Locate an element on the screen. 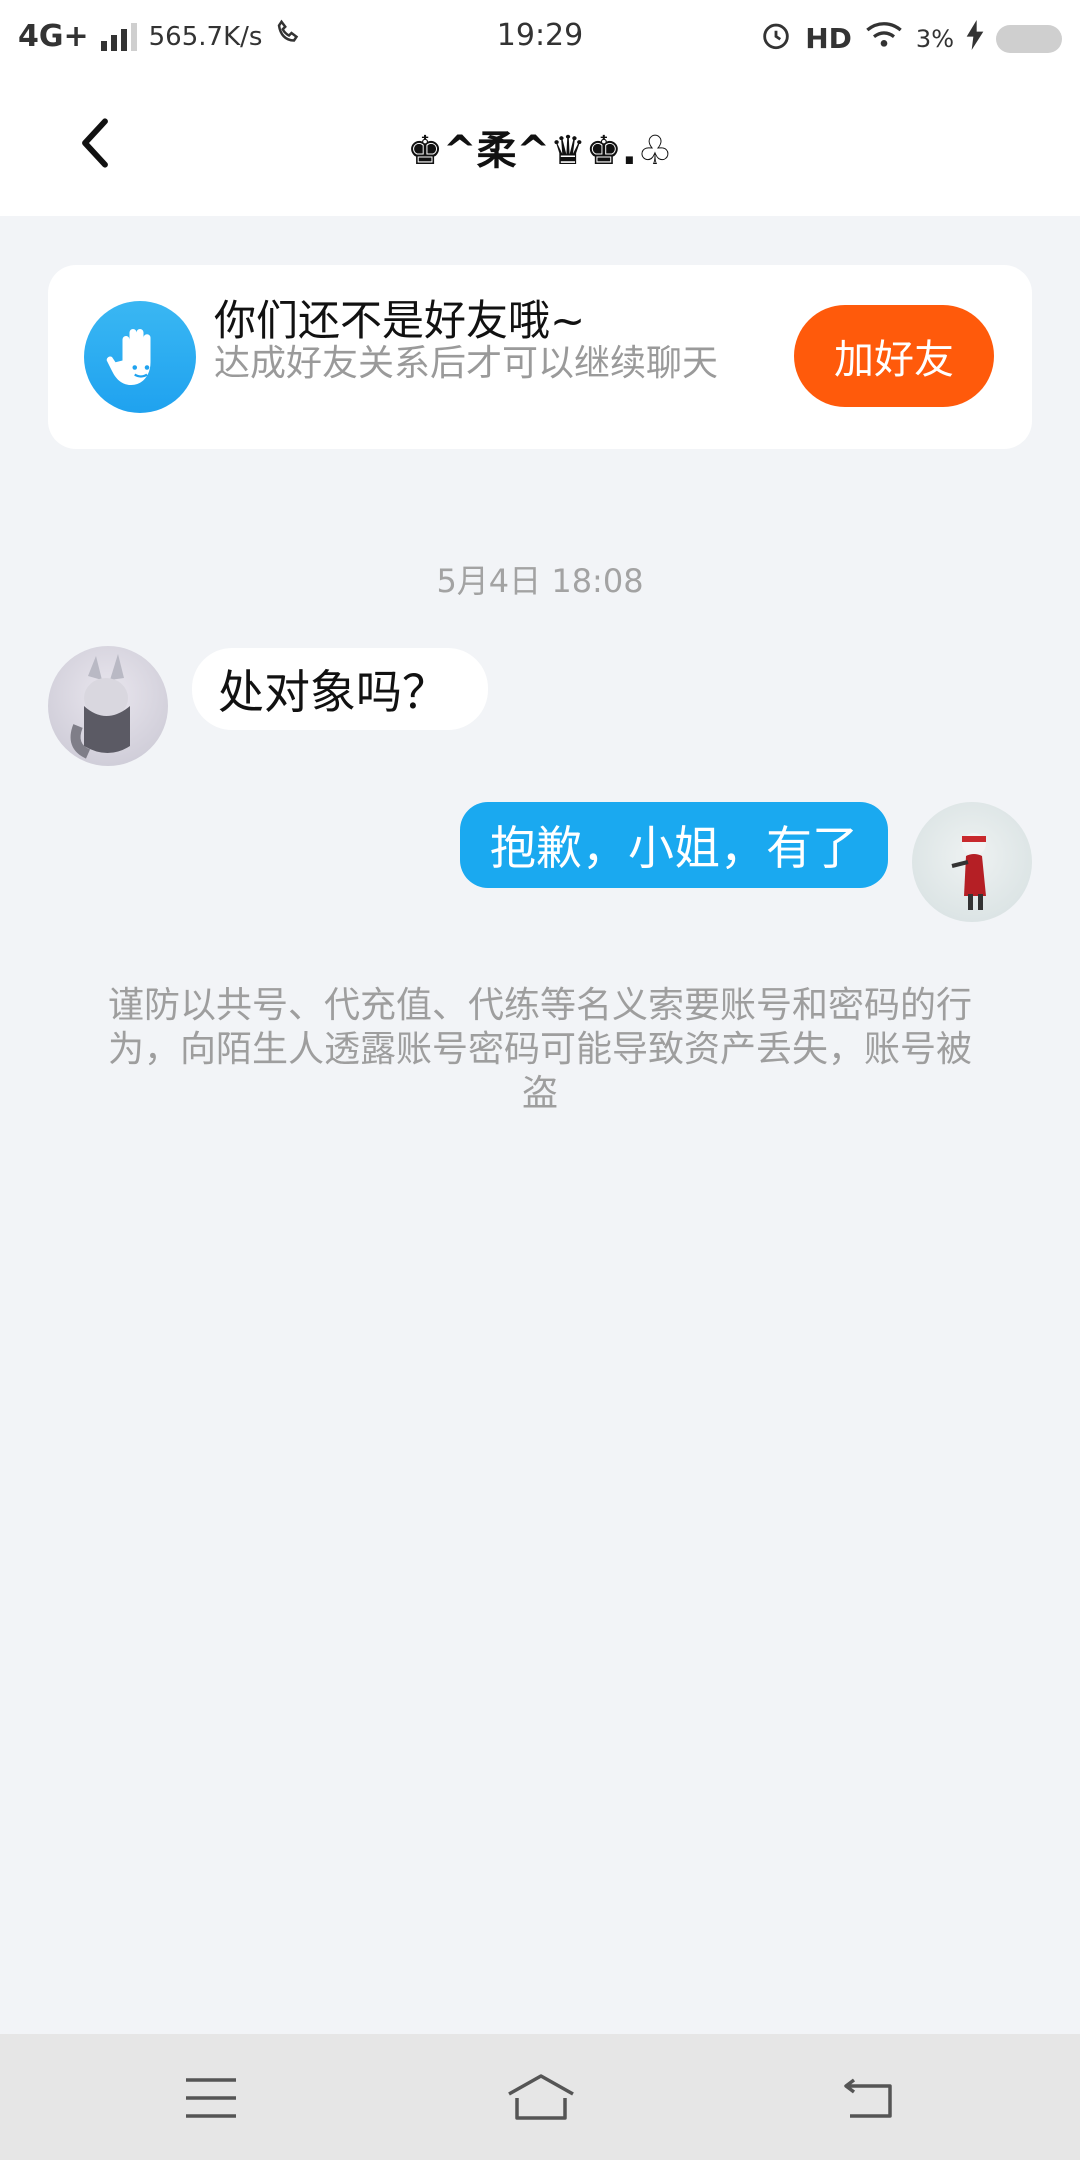 The image size is (1080, 2160). system-nav-bar is located at coordinates (540, 2097).